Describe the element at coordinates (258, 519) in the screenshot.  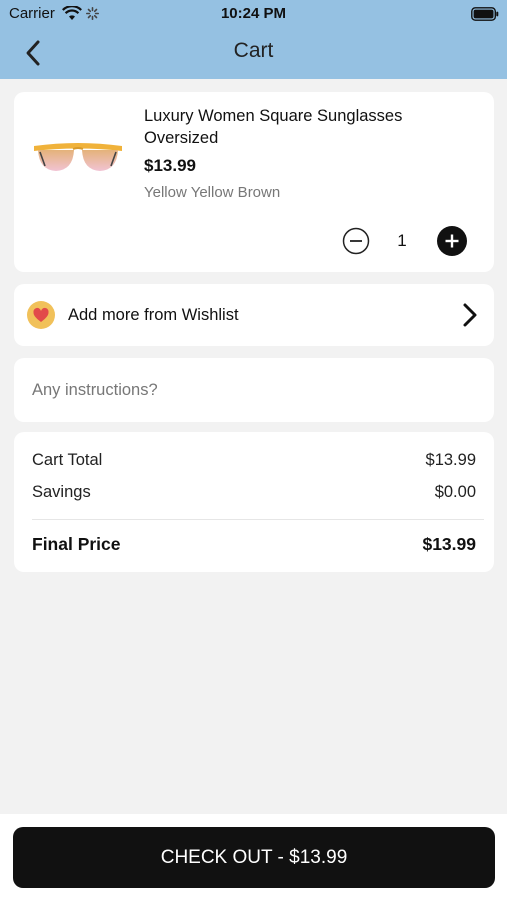
I see `summary-divider` at that location.